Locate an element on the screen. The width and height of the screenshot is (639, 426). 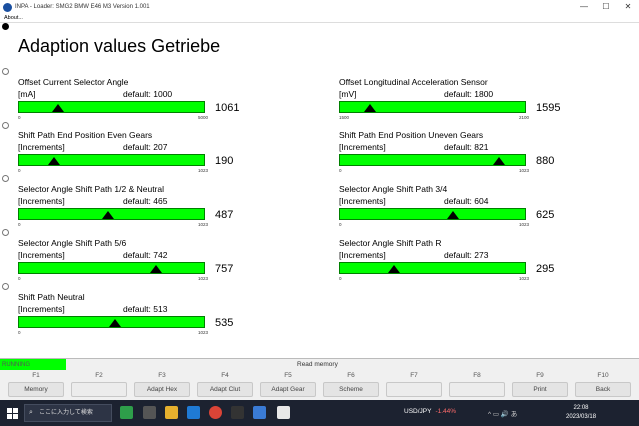
file-explorer-icon is located at coordinates (171, 412).